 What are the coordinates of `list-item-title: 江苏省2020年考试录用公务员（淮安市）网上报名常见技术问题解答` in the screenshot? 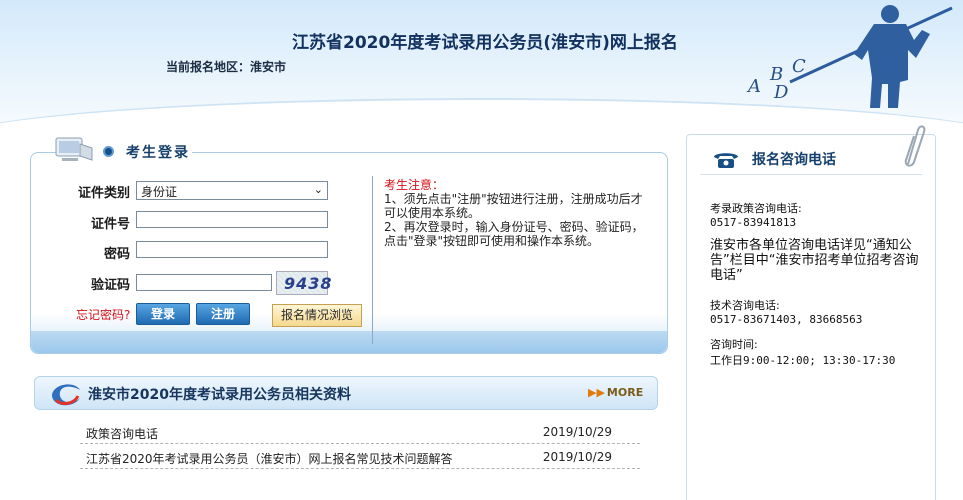 It's located at (269, 458).